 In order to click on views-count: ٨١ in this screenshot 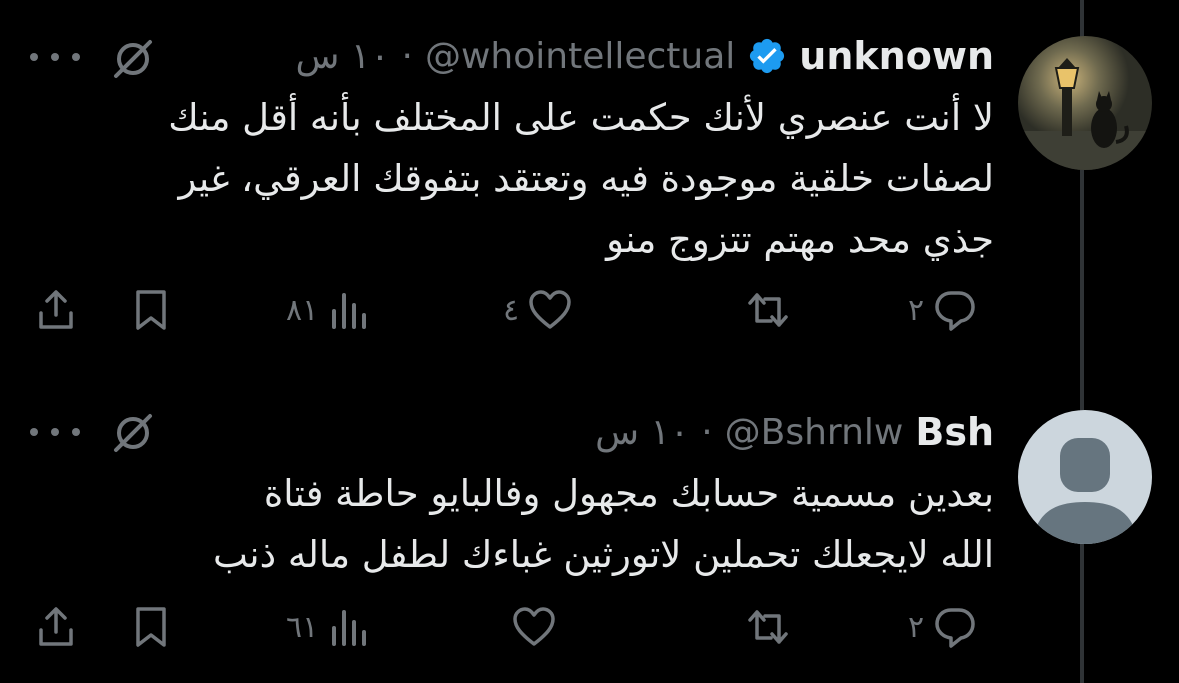, I will do `click(302, 310)`.